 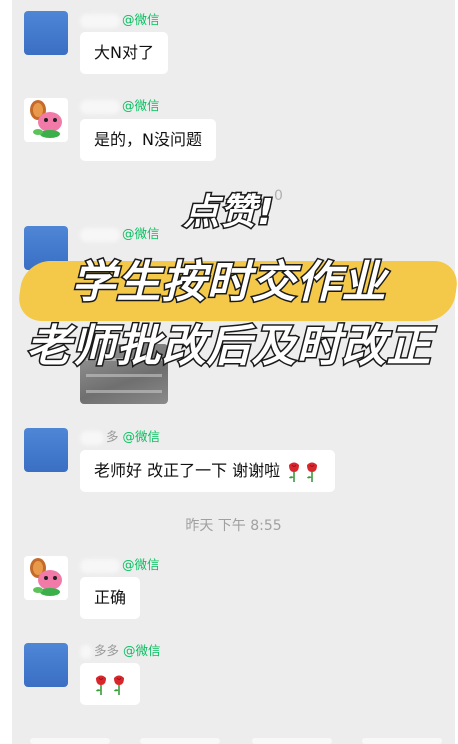 I want to click on overlay-title: 点赞!, so click(x=228, y=213).